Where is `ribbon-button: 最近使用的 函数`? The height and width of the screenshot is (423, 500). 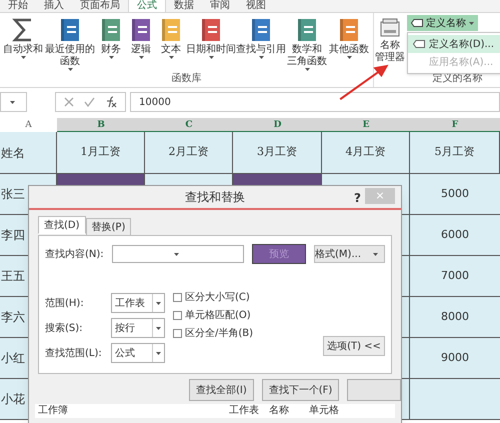 ribbon-button: 最近使用的 函数 is located at coordinates (70, 44).